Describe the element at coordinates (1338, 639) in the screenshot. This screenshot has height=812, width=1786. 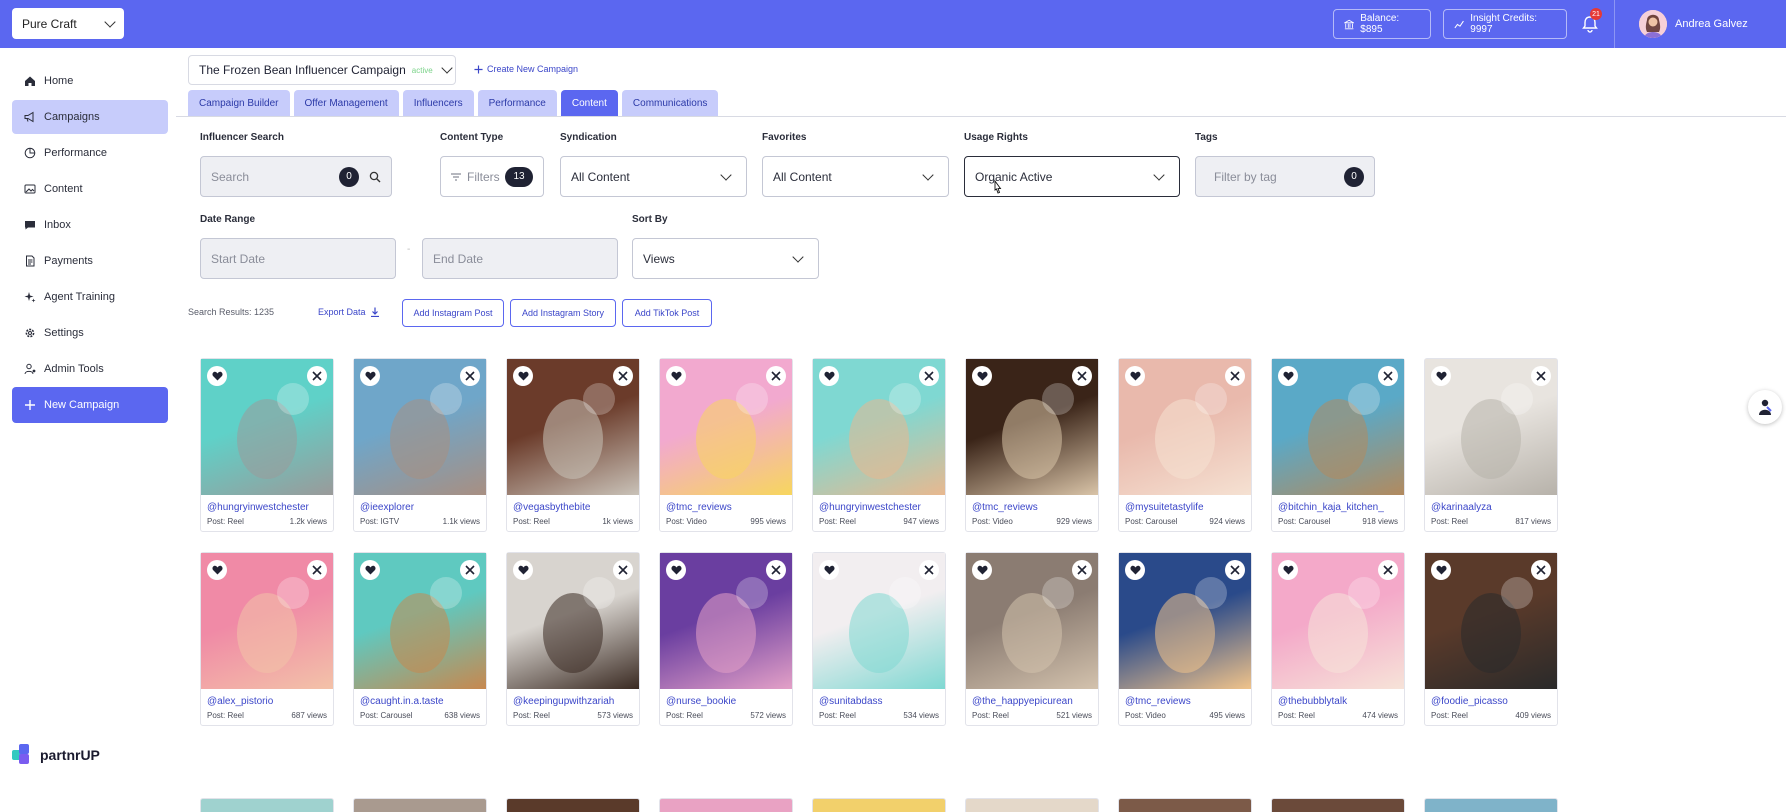
I see `content-card: @thebubblytalk Post: Reel 474 views` at that location.